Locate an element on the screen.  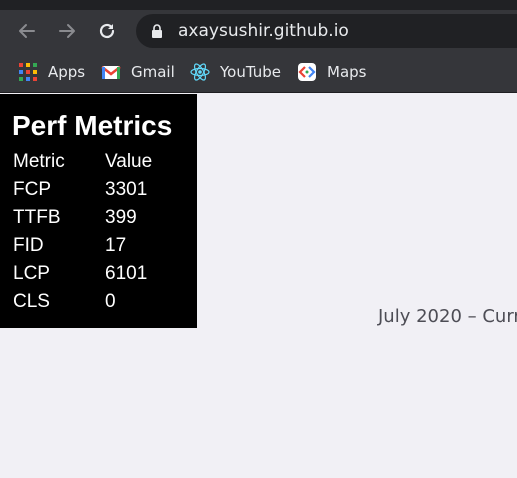
bookmark-apps: Apps is located at coordinates (51, 72).